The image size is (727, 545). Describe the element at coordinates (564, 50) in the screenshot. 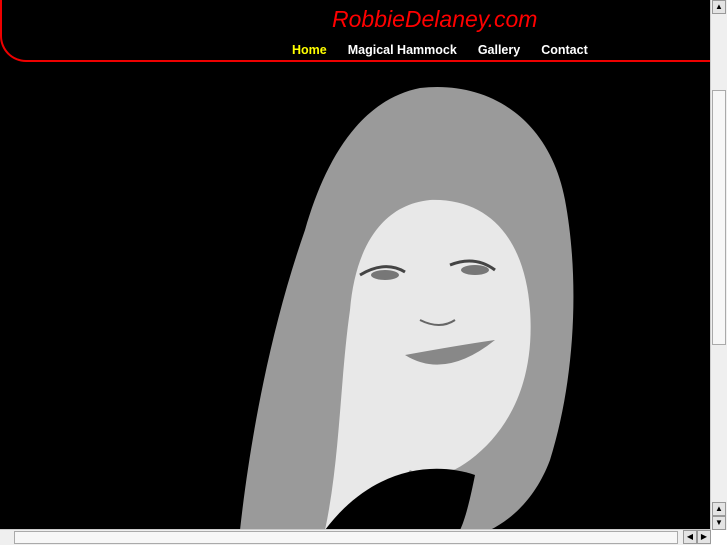

I see `nav-contact: Contact` at that location.